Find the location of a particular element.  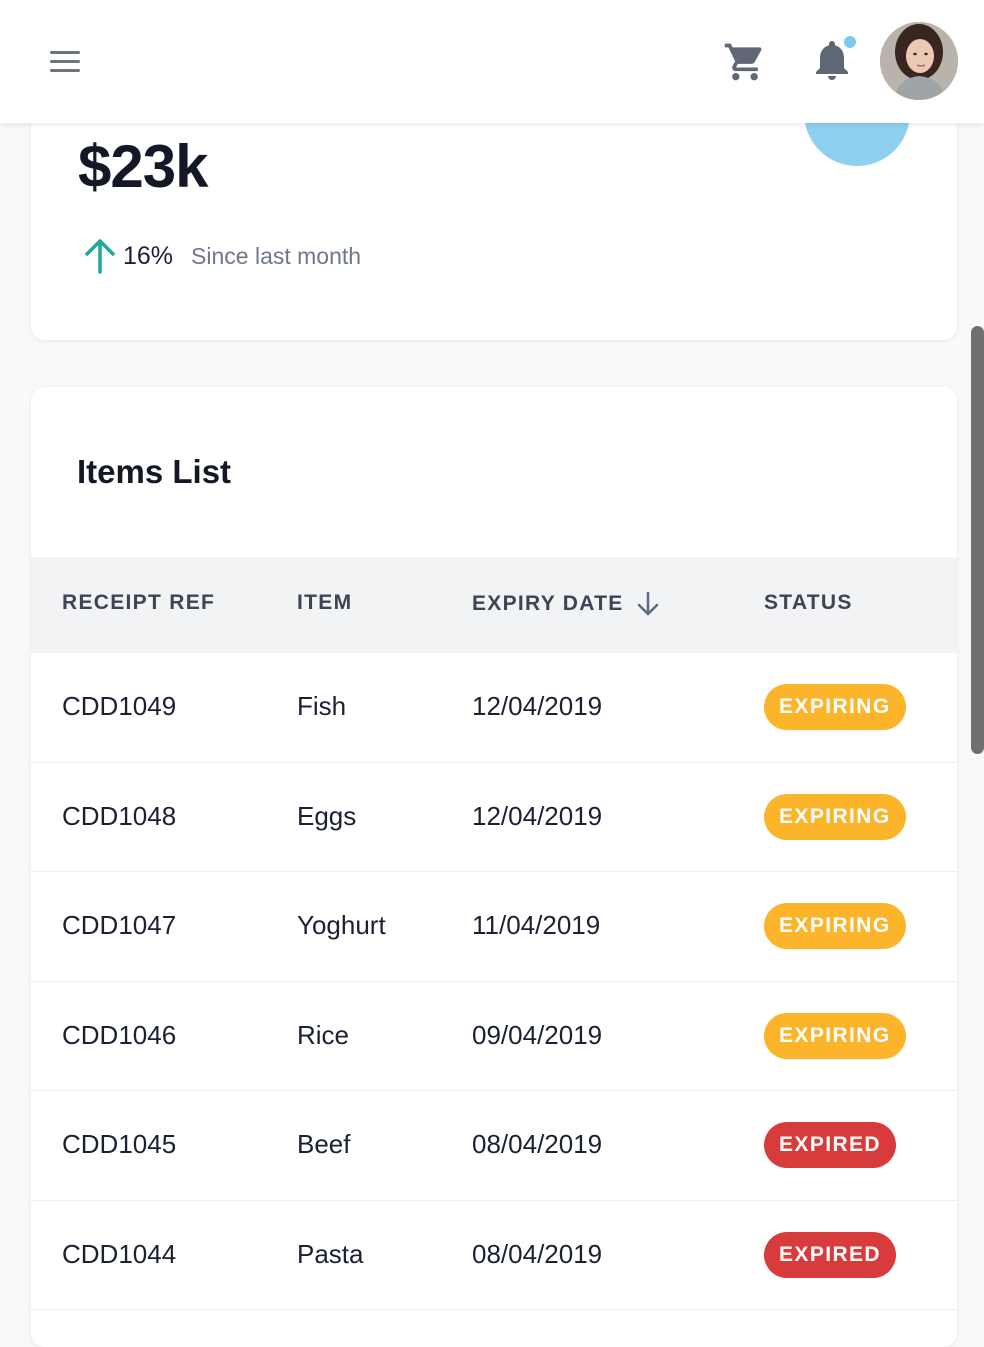

item-cell: Yoghurt is located at coordinates (341, 925).